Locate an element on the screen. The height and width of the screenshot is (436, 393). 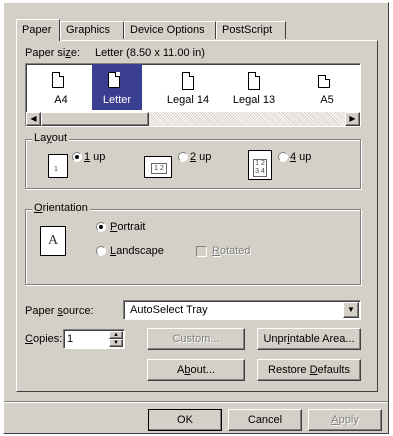
paper-source-label: Paper source: is located at coordinates (59, 311).